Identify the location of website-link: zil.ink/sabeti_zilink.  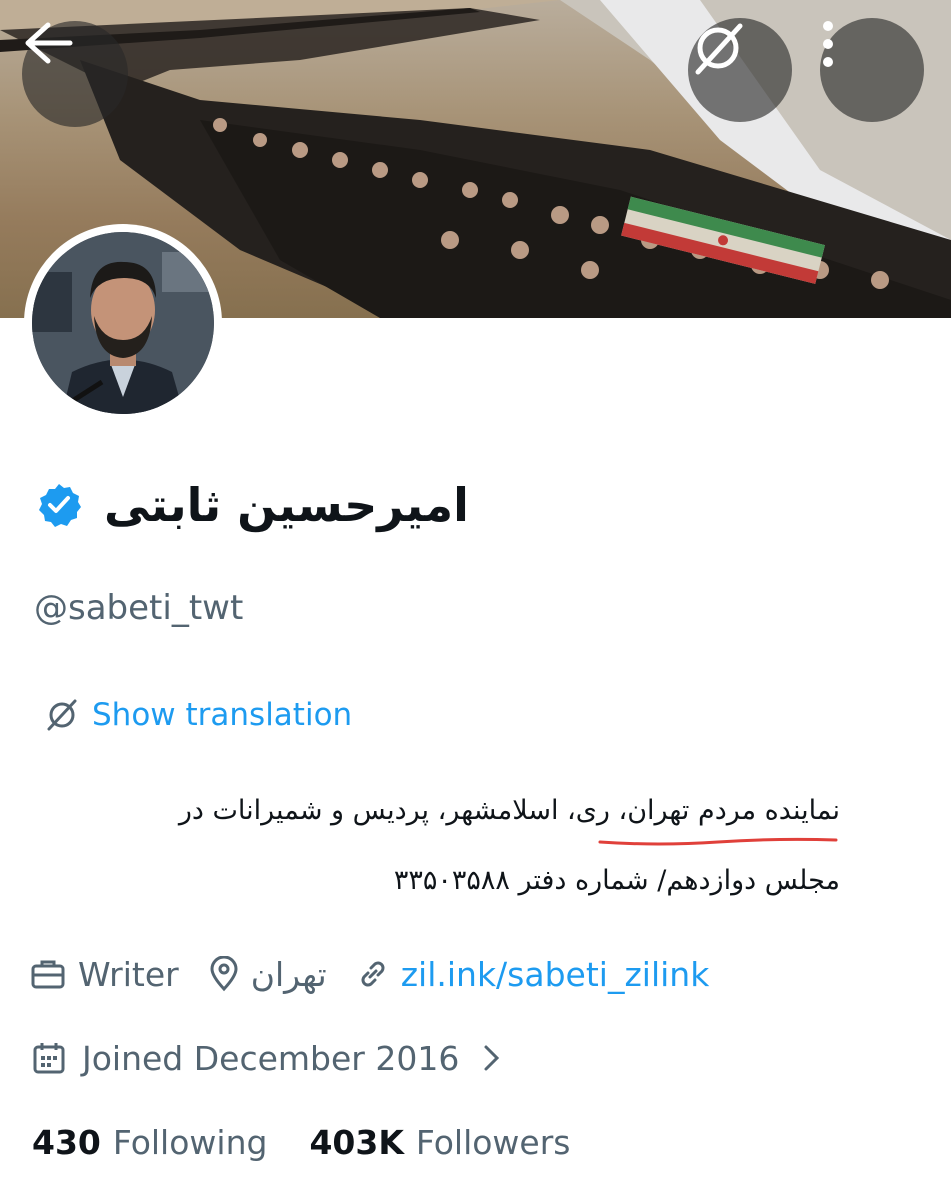
(555, 974).